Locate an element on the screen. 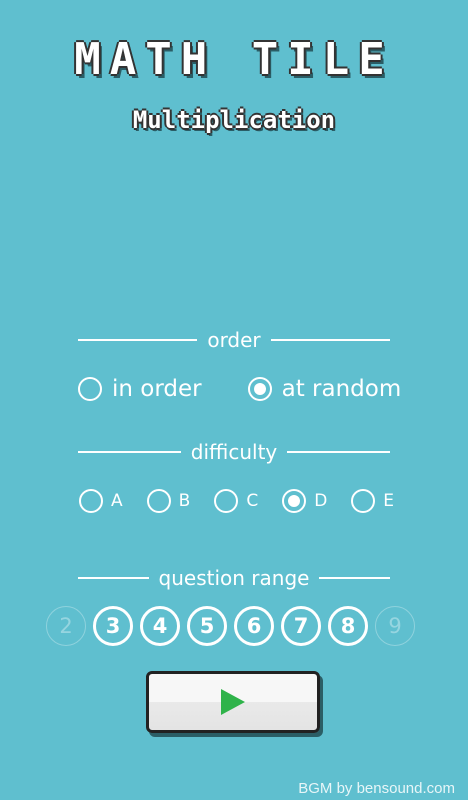  difficulty-option-c: C is located at coordinates (236, 501).